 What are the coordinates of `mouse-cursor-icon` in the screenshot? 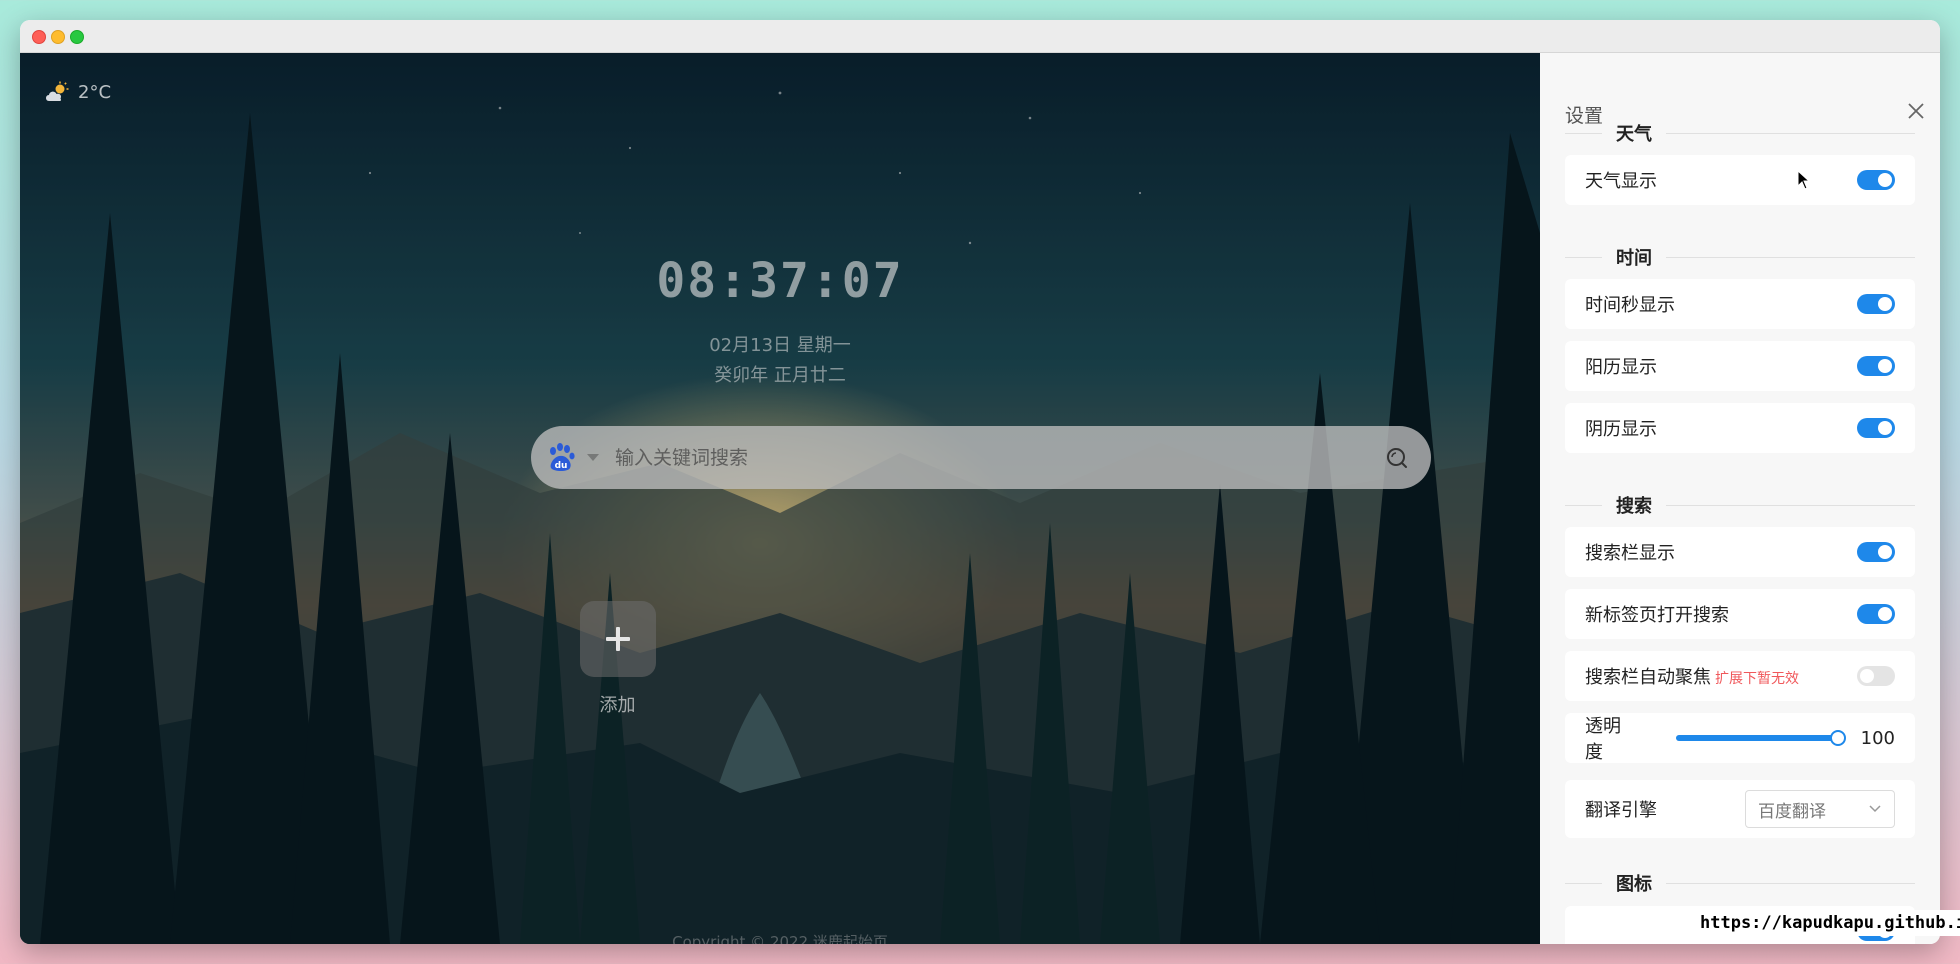 It's located at (1804, 180).